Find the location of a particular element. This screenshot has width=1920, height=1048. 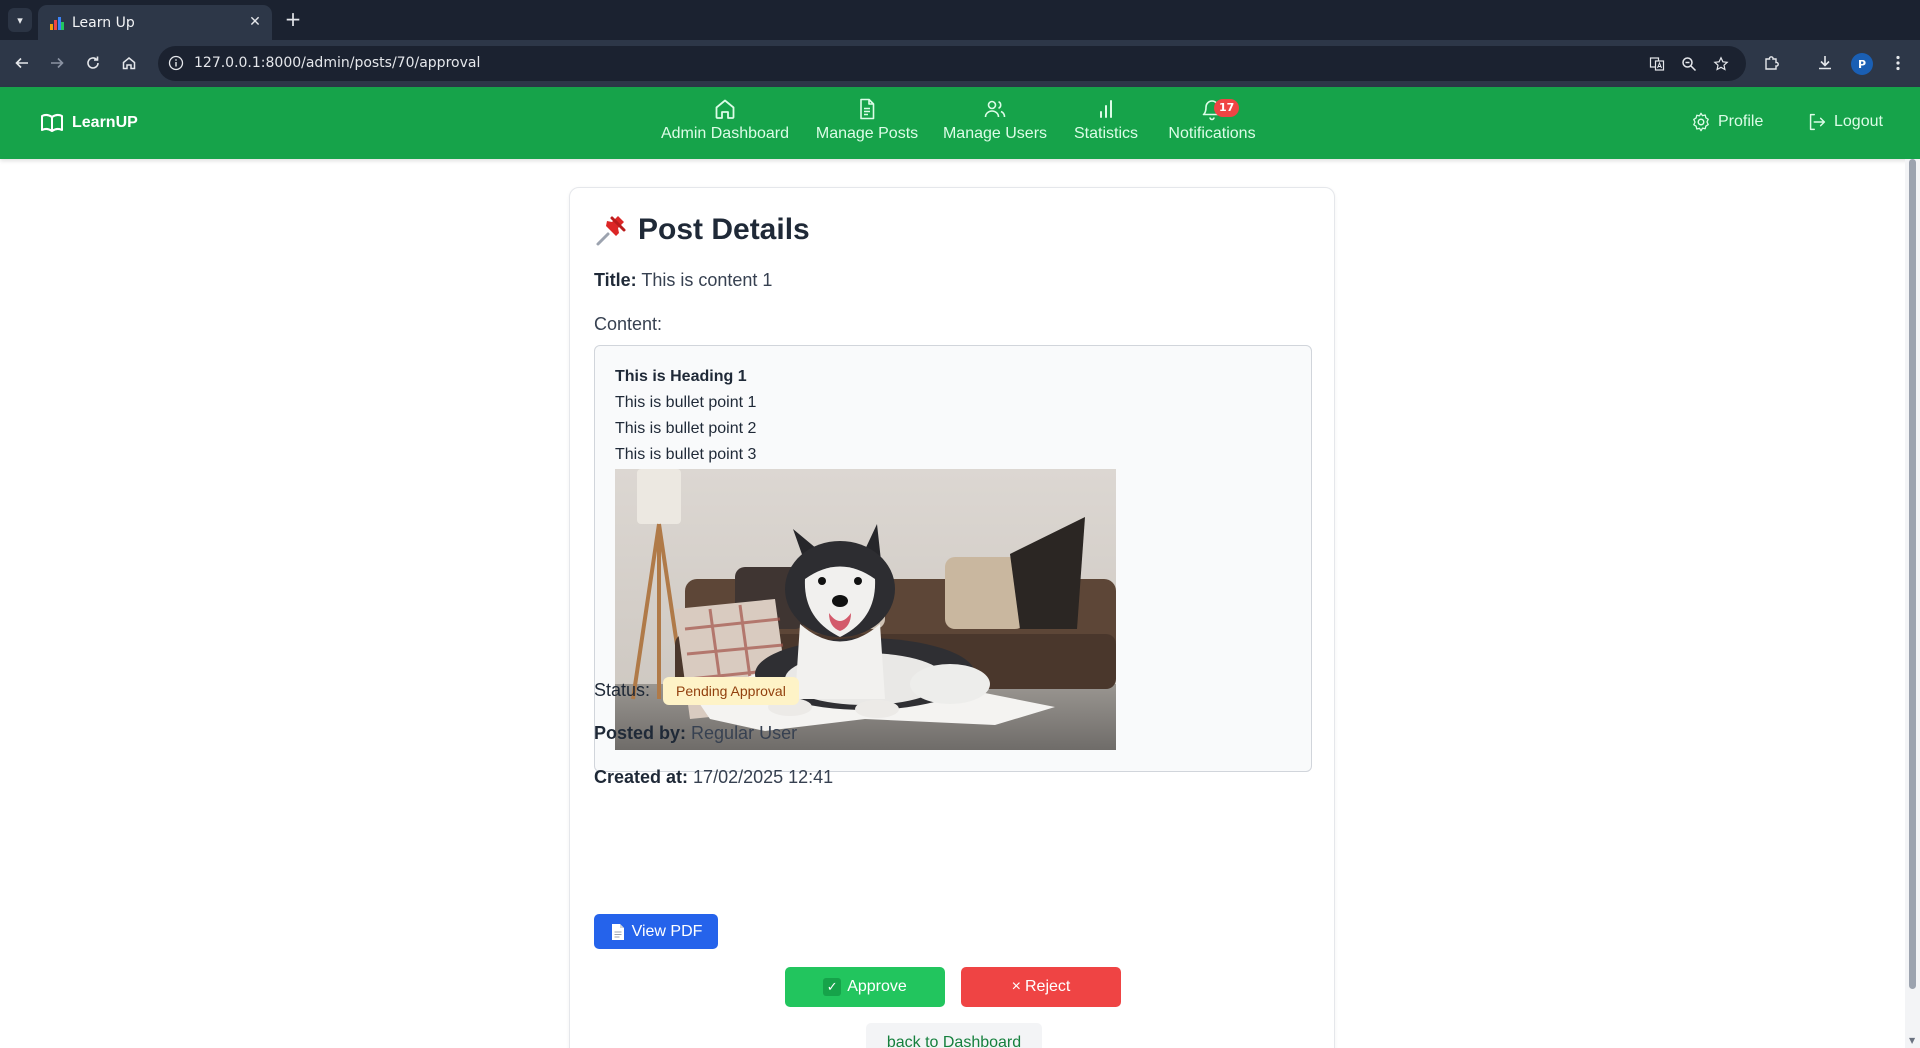

brand-logo: LearnUP is located at coordinates (89, 123).